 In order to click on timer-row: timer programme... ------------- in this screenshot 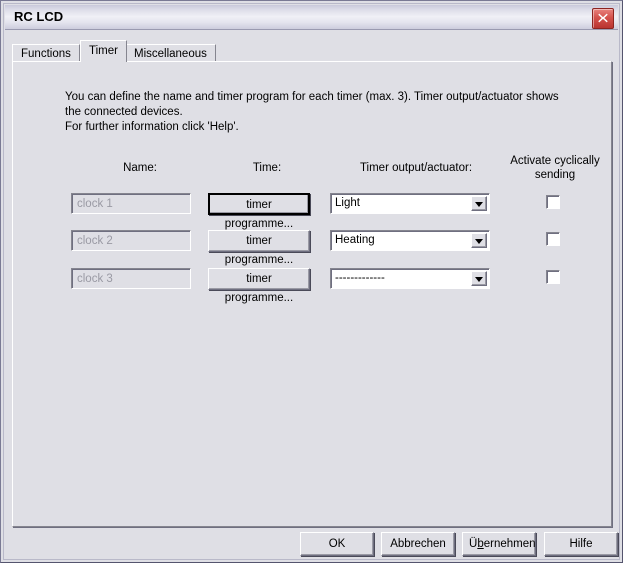, I will do `click(313, 286)`.